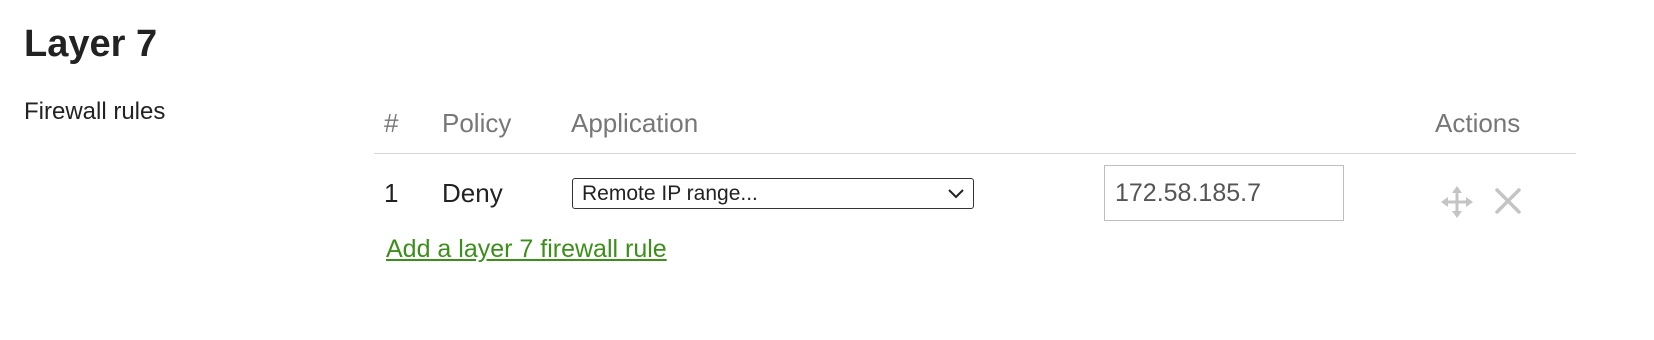 Image resolution: width=1654 pixels, height=340 pixels. Describe the element at coordinates (472, 193) in the screenshot. I see `rule-policy: Deny` at that location.